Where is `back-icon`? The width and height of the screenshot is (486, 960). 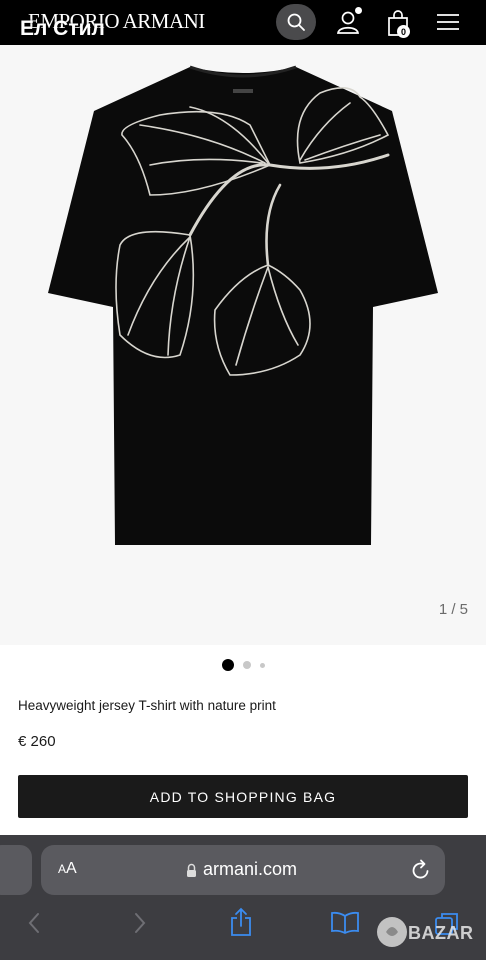
back-icon is located at coordinates (34, 923).